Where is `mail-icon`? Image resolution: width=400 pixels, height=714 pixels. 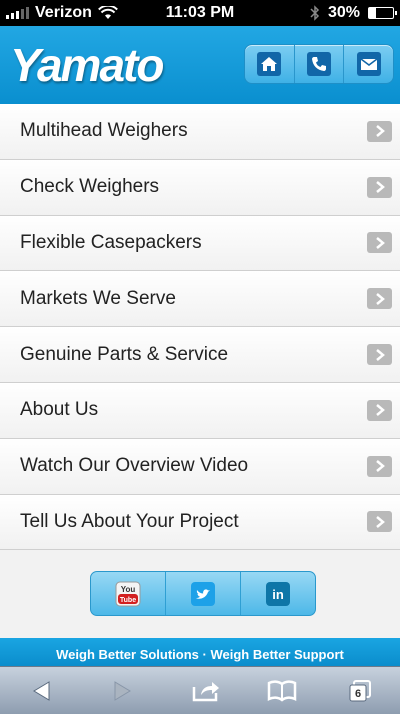
mail-icon is located at coordinates (368, 64).